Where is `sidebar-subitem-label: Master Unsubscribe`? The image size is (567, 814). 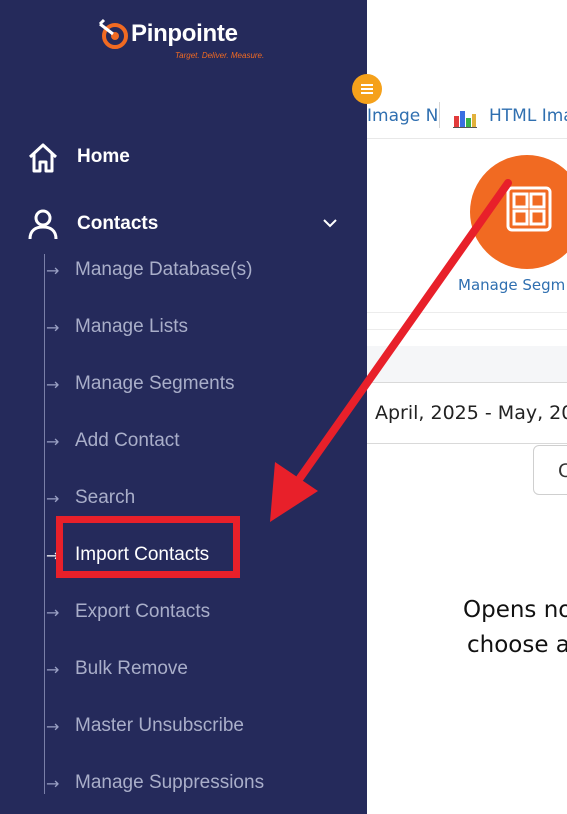 sidebar-subitem-label: Master Unsubscribe is located at coordinates (159, 725).